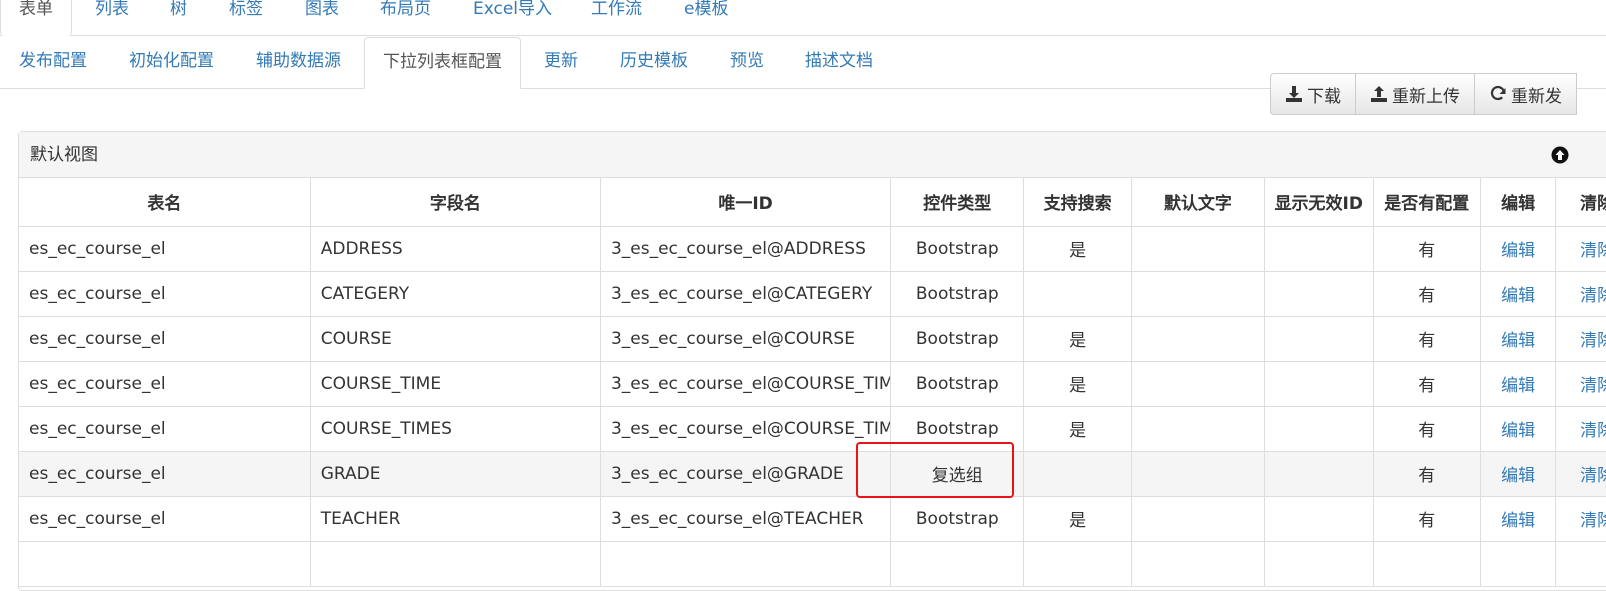 This screenshot has height=591, width=1606. What do you see at coordinates (36, 18) in the screenshot?
I see `tab-form: 表单` at bounding box center [36, 18].